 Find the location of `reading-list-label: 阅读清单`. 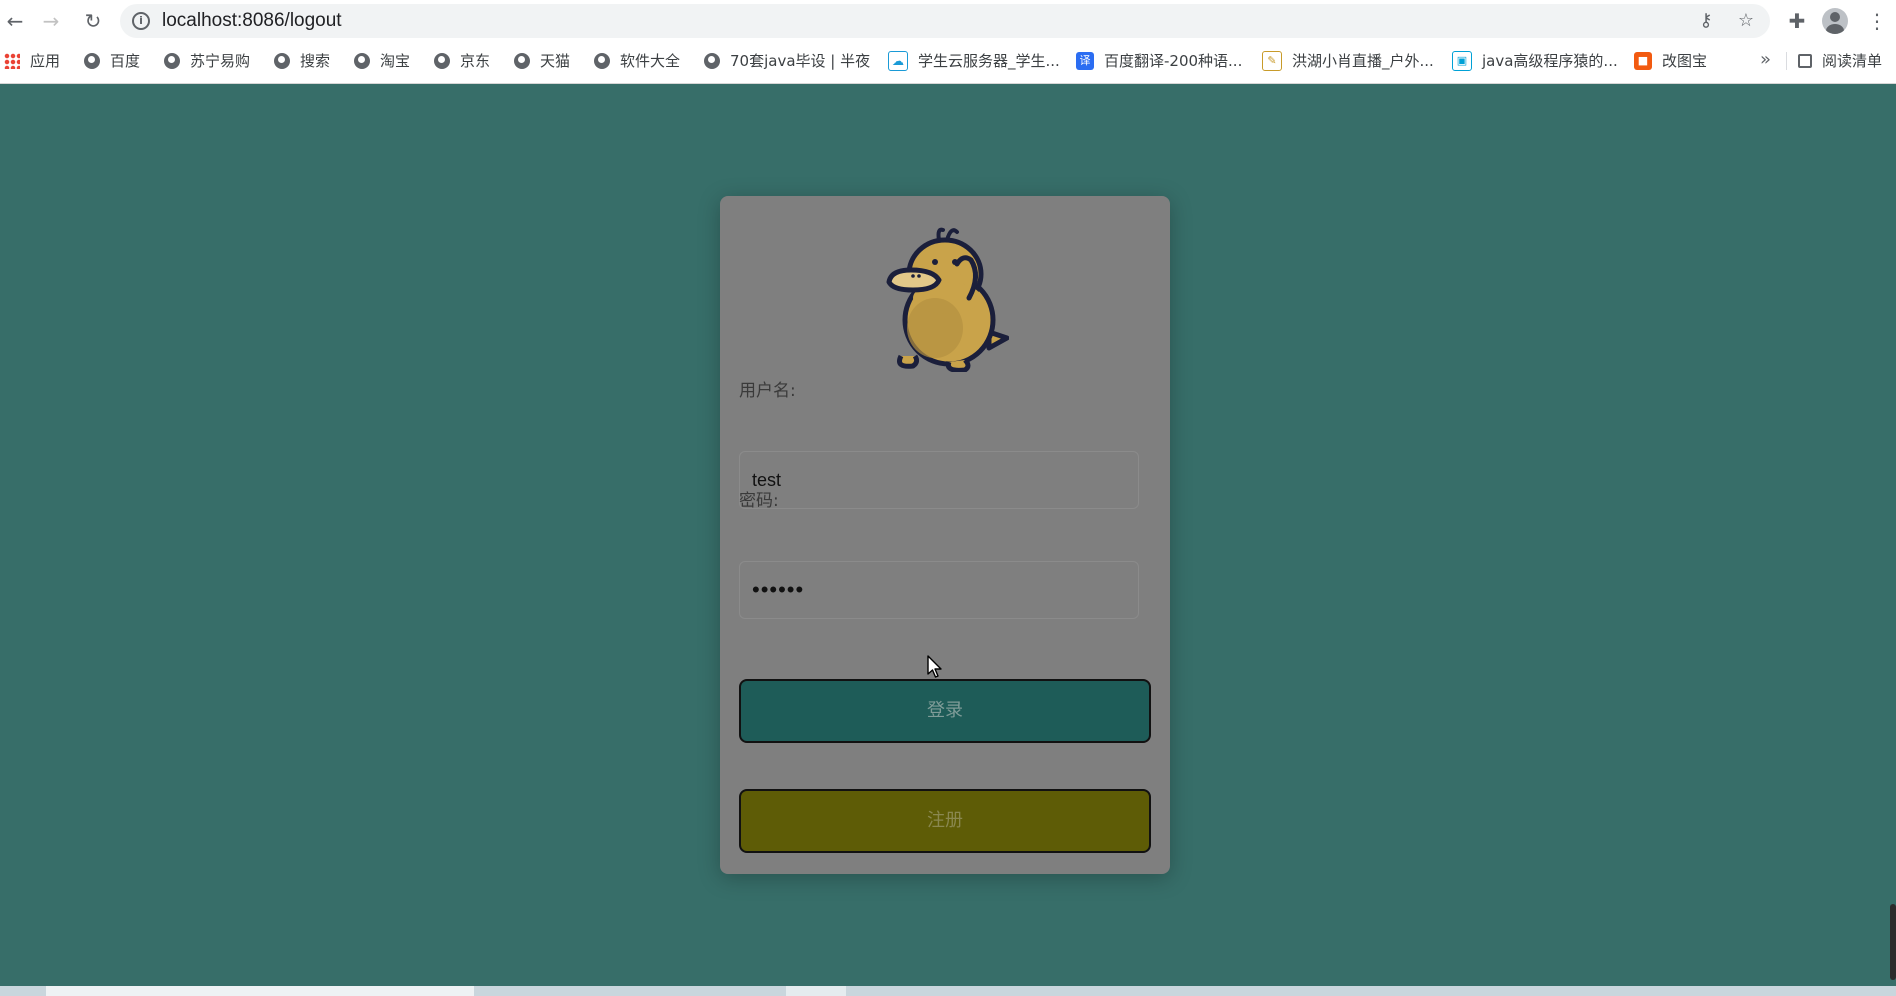

reading-list-label: 阅读清单 is located at coordinates (1852, 61).